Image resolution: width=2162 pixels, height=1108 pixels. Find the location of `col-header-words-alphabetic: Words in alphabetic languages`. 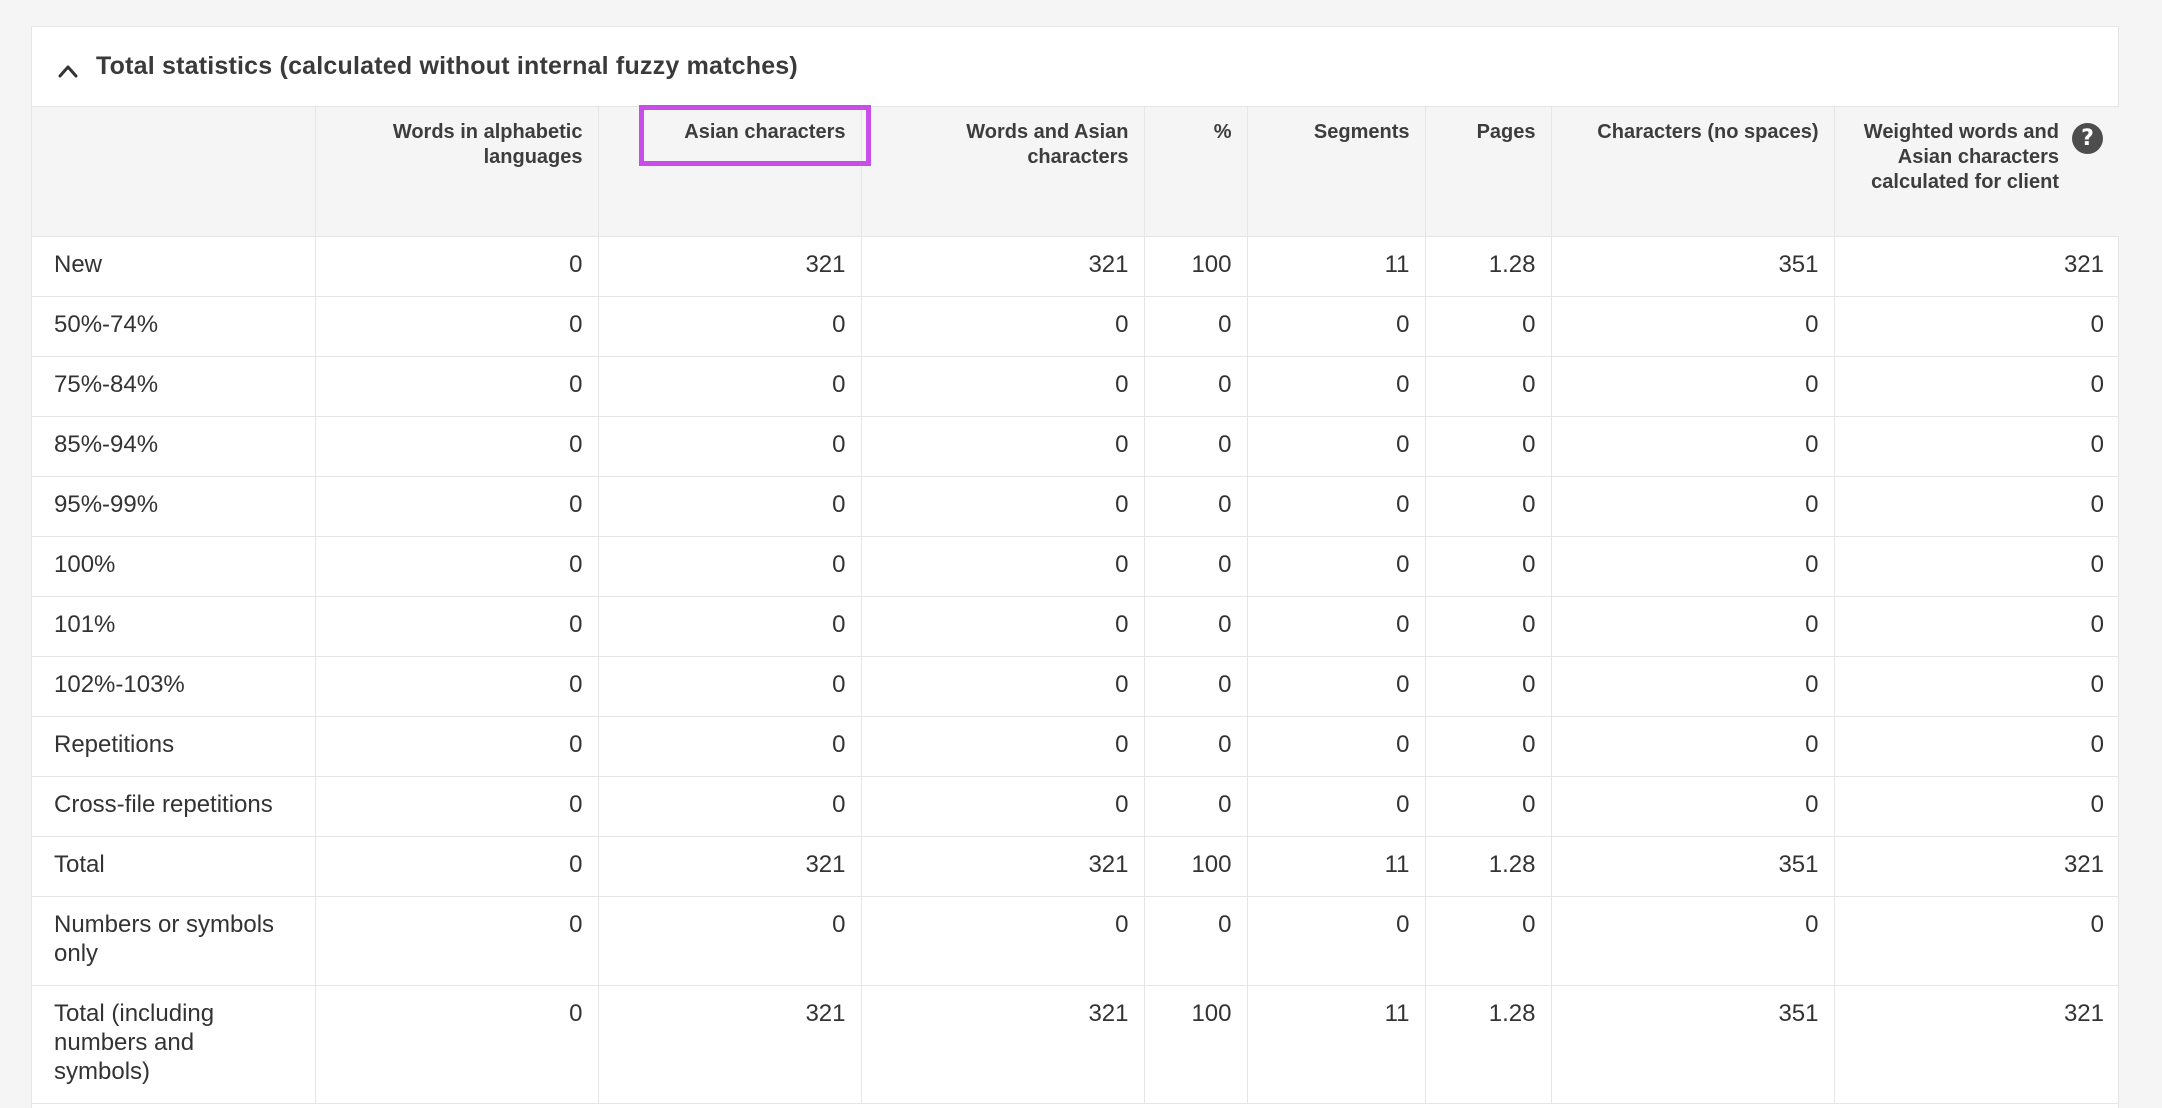

col-header-words-alphabetic: Words in alphabetic languages is located at coordinates (456, 171).